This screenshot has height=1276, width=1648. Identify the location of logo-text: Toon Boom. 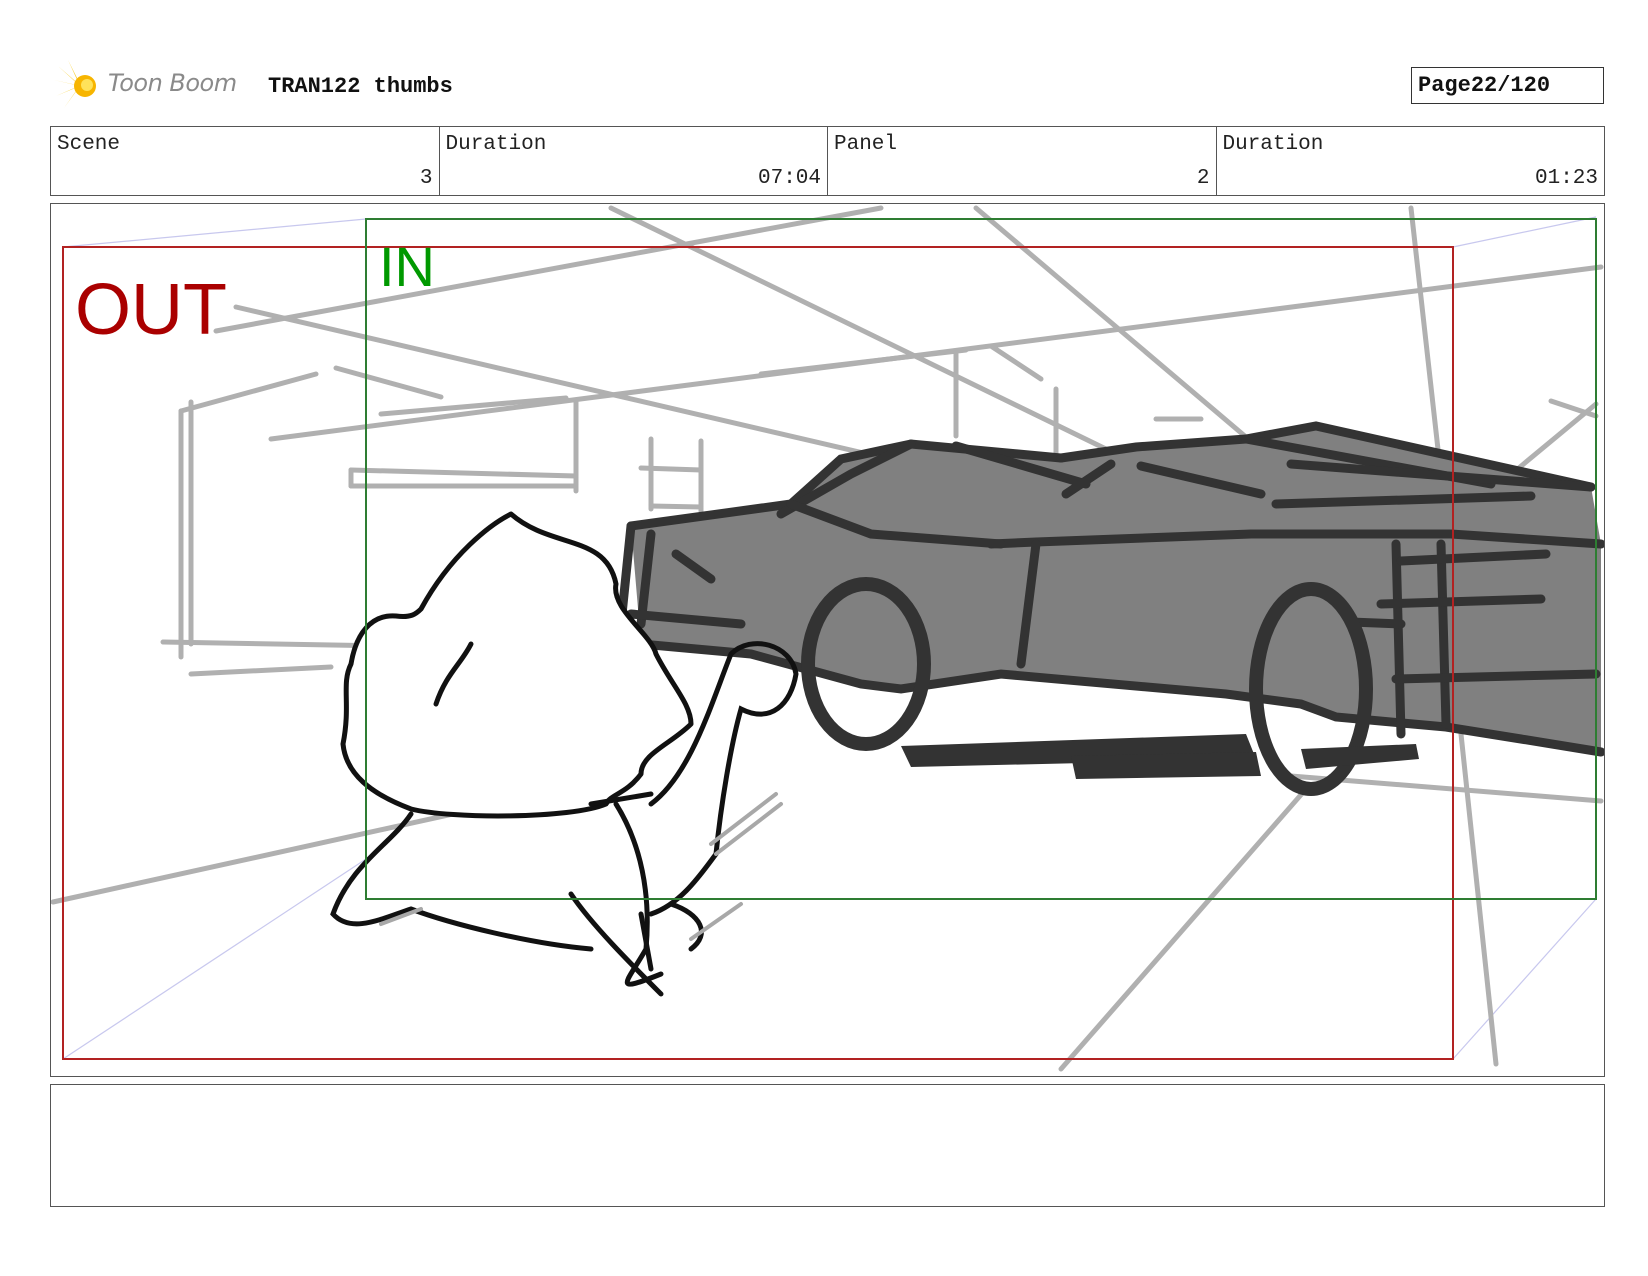
(172, 83).